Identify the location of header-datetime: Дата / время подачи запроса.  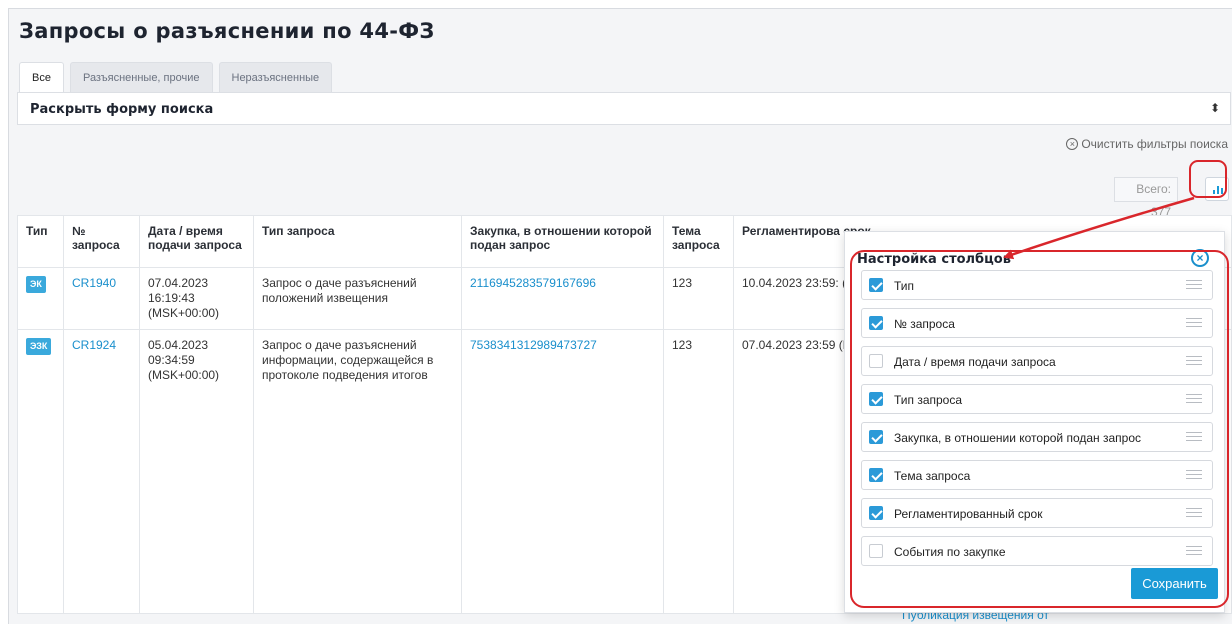
(196, 241).